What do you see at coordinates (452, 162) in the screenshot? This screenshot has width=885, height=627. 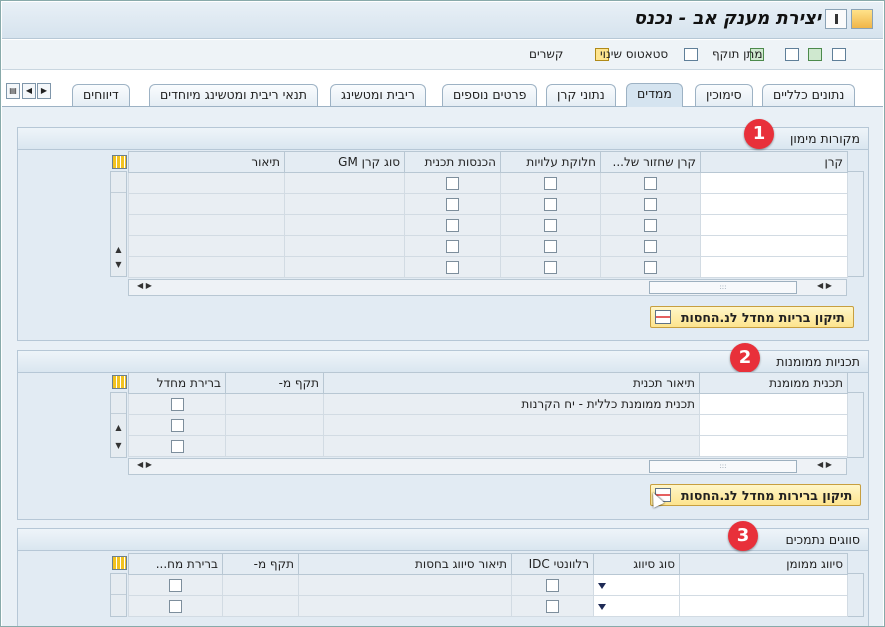 I see `col-program-income: הכנסות תכנית` at bounding box center [452, 162].